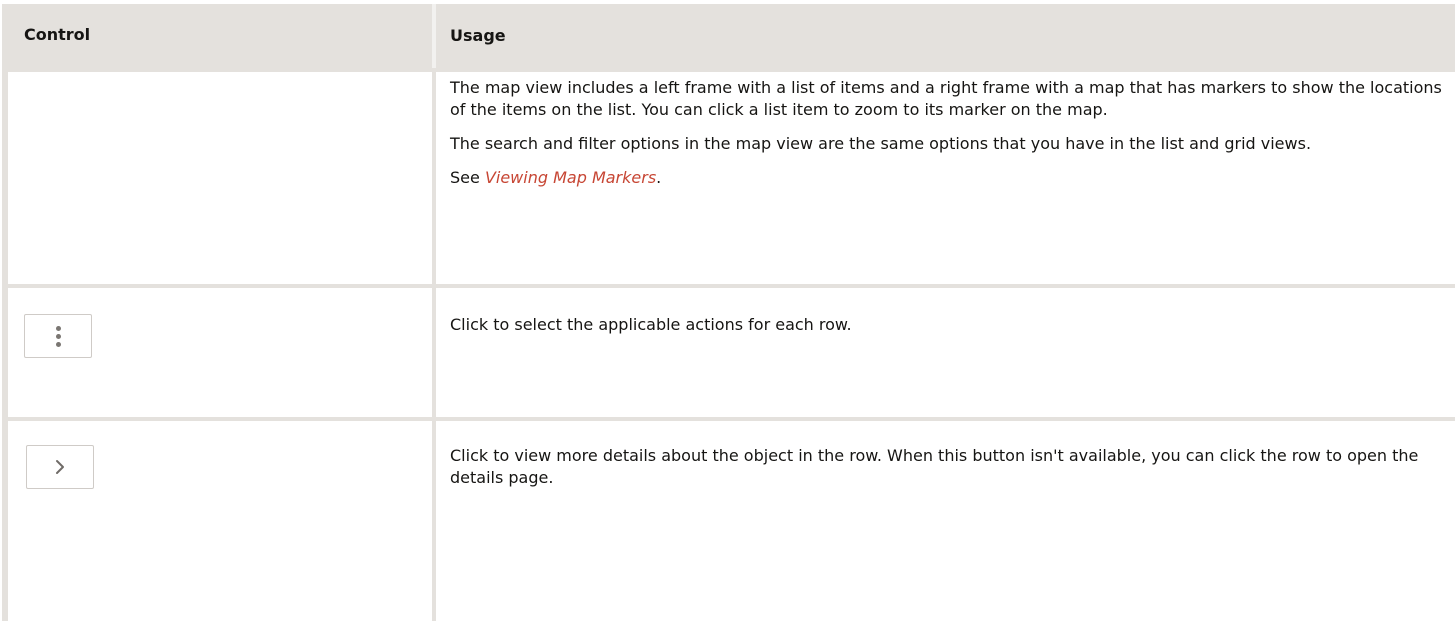  I want to click on more-actions-button, so click(58, 336).